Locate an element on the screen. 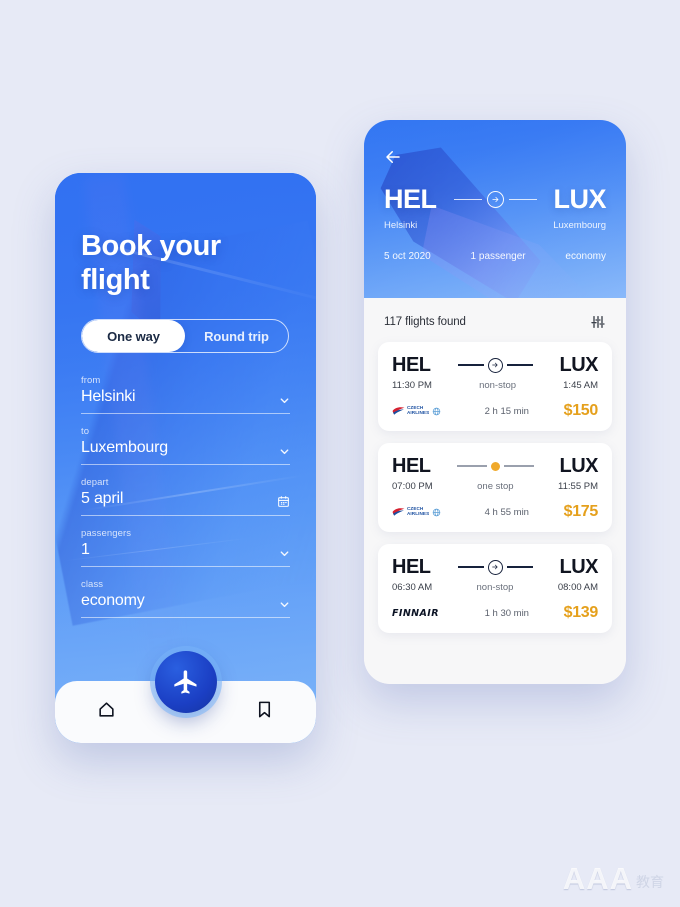 This screenshot has height=907, width=680. flight-depart-time: 11:30 PM is located at coordinates (412, 385).